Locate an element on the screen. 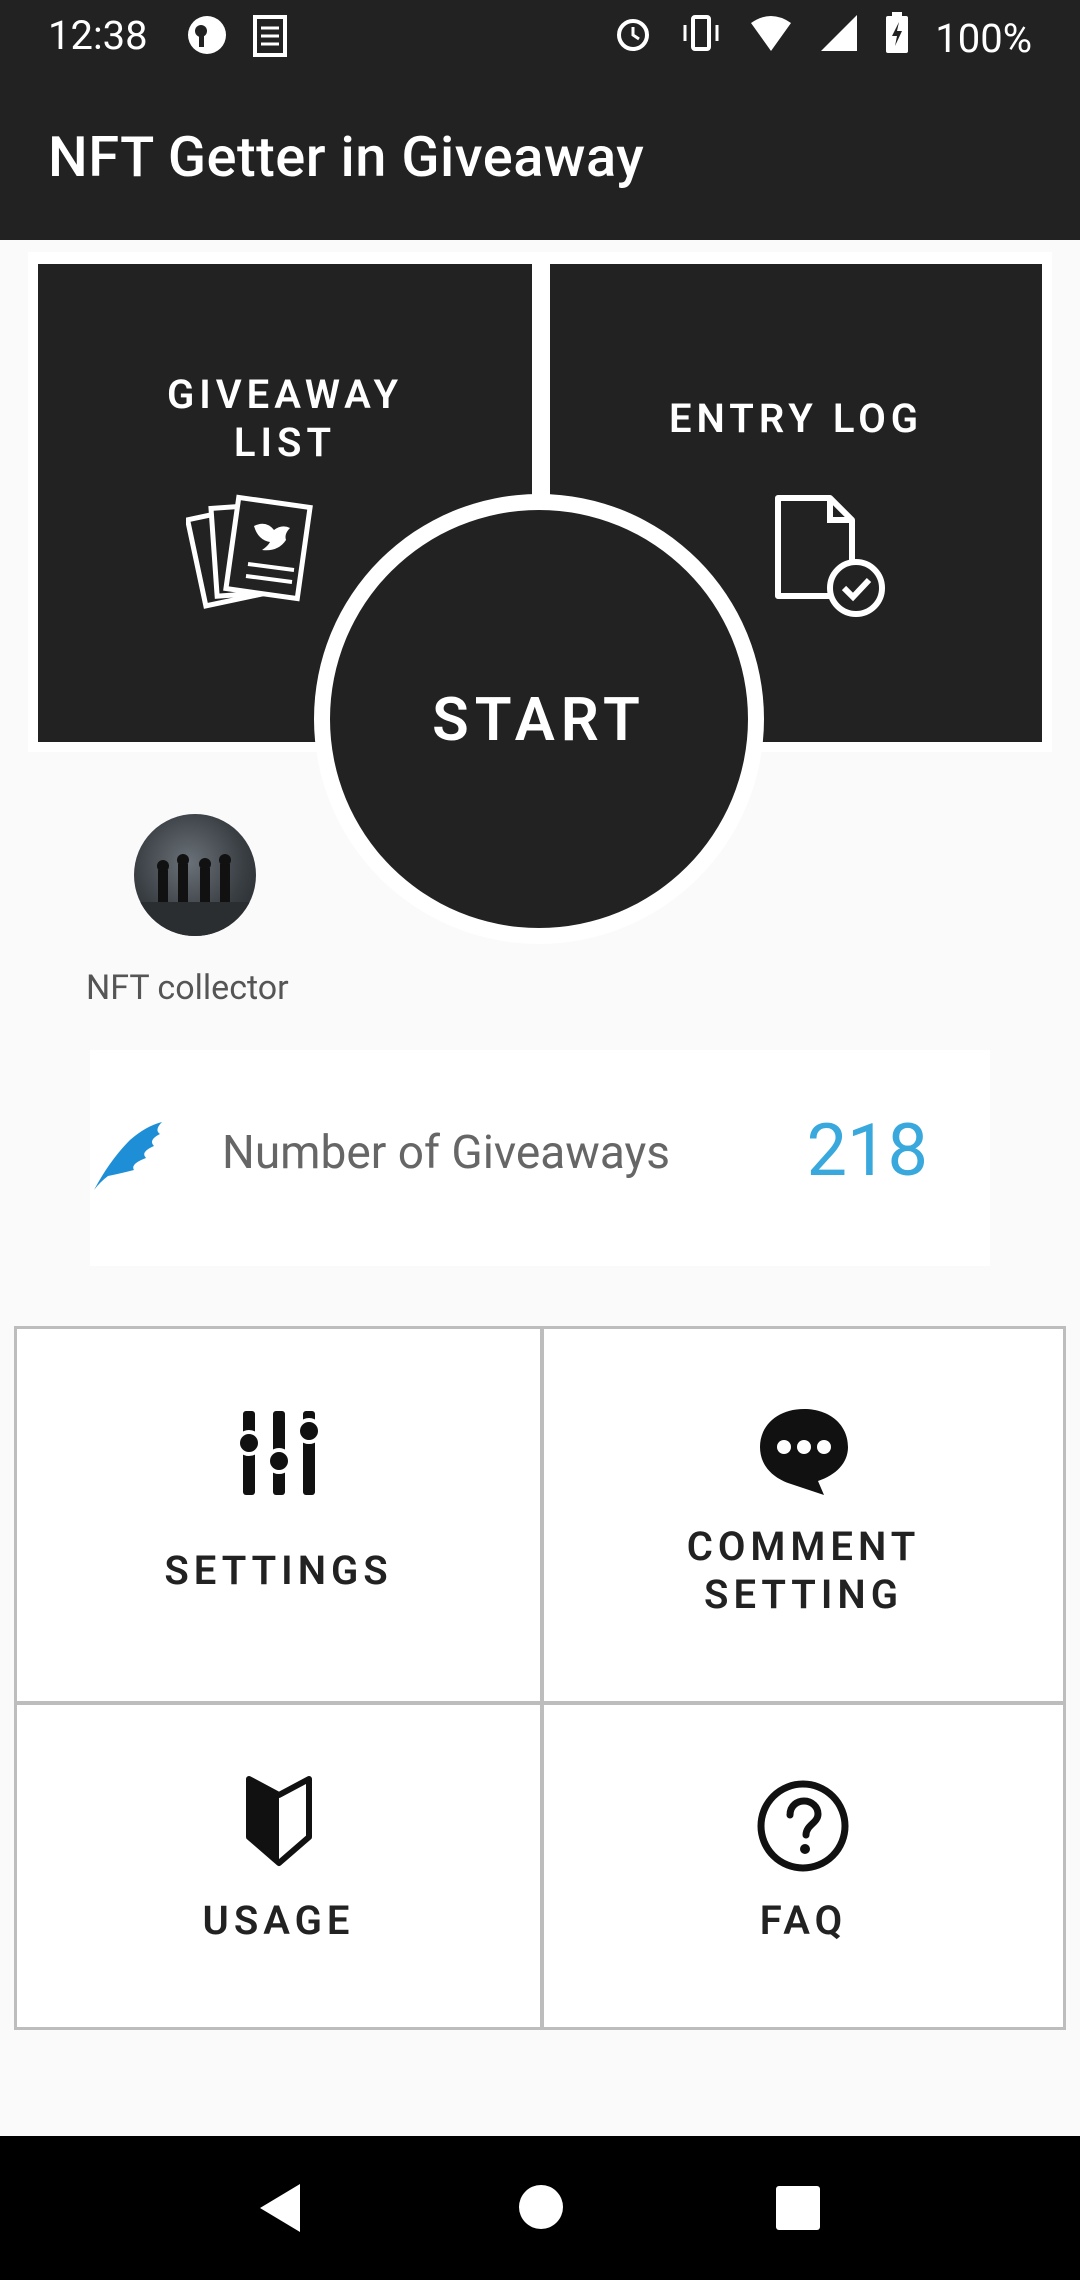 The image size is (1080, 2280). faq-button: FAQ is located at coordinates (803, 1866).